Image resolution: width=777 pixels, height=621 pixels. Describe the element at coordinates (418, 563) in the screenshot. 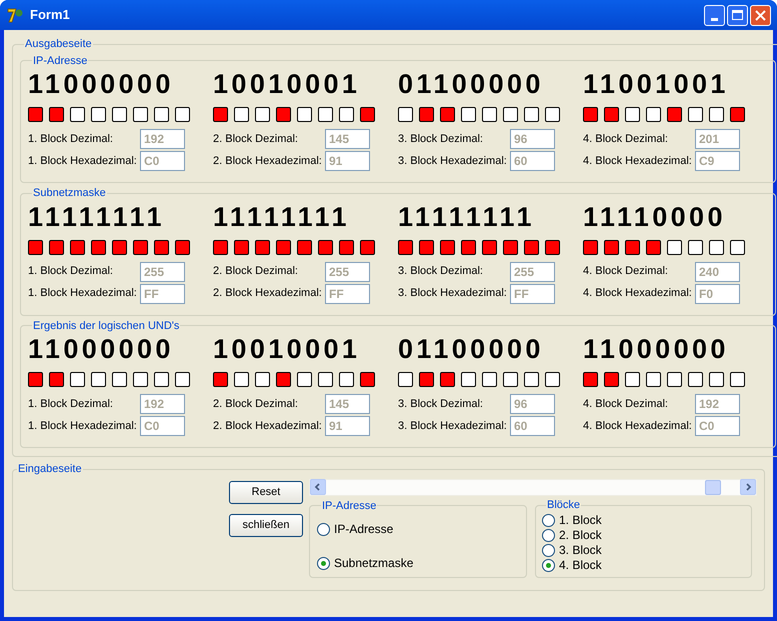

I see `radio-option: Subnetzmaske` at that location.